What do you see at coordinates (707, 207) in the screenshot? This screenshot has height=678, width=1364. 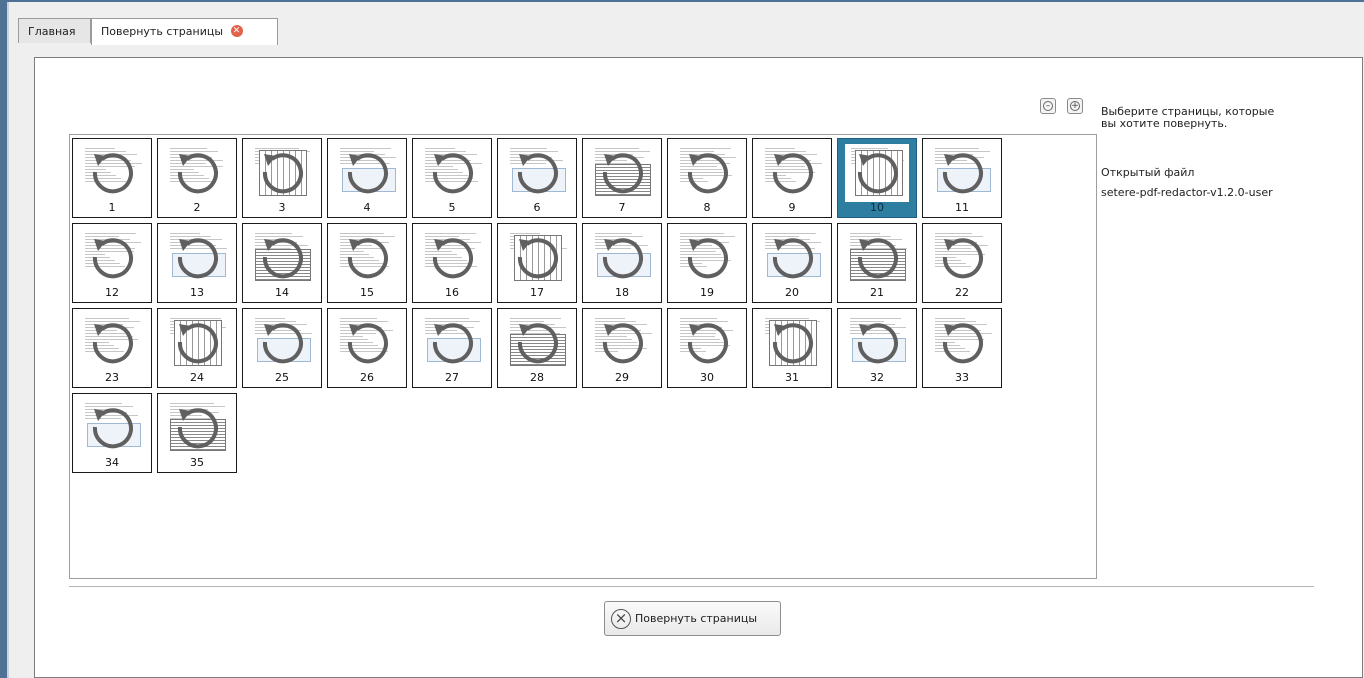 I see `page-number: 8` at bounding box center [707, 207].